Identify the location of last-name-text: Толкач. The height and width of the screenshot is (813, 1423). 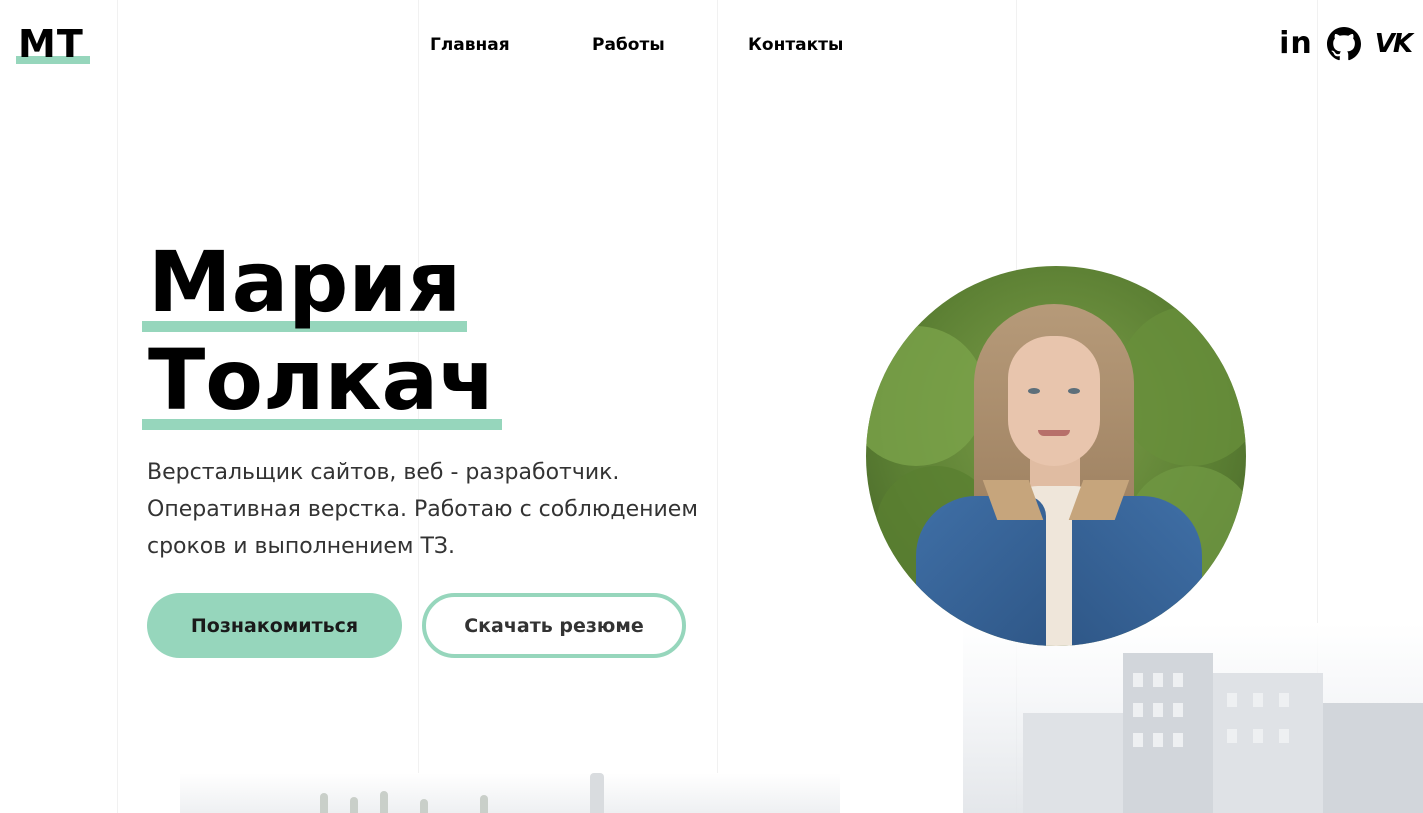
(322, 380).